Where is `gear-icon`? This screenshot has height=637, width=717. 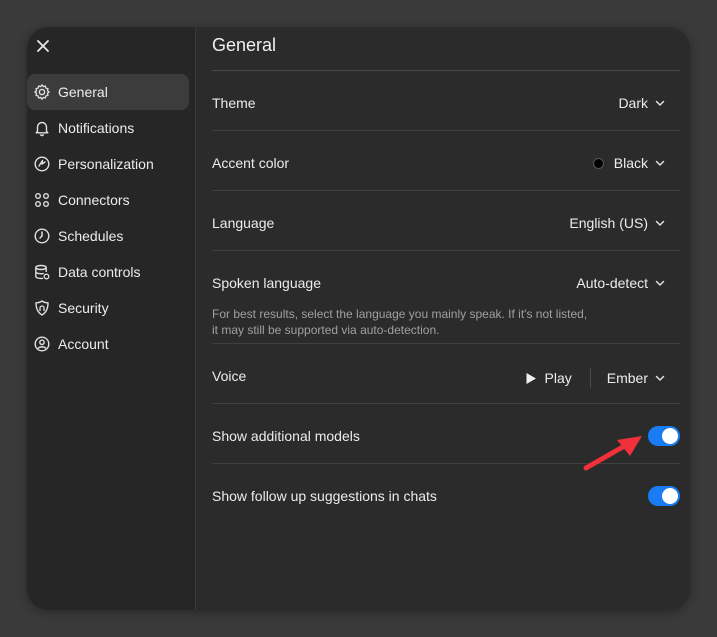
gear-icon is located at coordinates (42, 92).